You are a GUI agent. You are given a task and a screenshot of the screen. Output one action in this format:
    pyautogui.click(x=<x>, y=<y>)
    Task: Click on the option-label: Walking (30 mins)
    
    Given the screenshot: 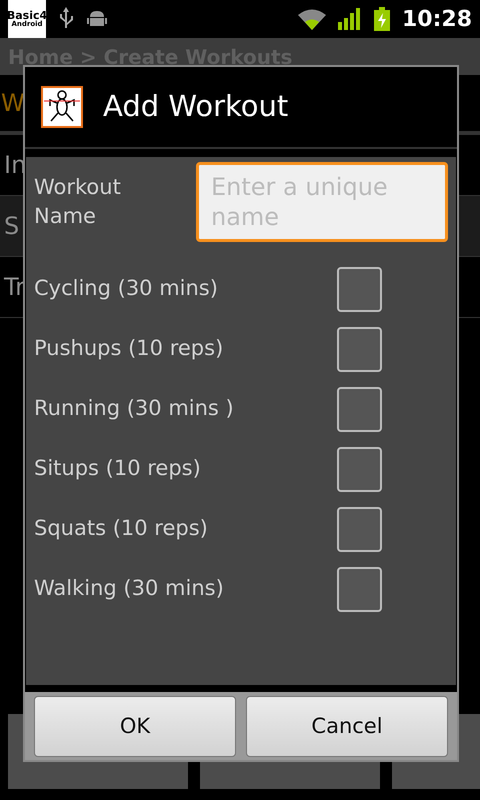 What is the action you would take?
    pyautogui.click(x=129, y=588)
    